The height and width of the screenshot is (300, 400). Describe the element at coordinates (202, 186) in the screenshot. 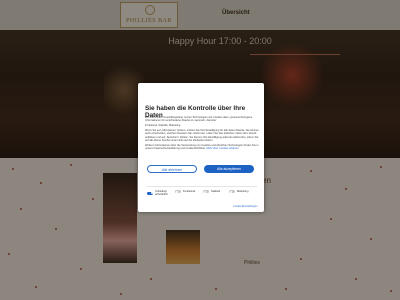

I see `divider` at that location.